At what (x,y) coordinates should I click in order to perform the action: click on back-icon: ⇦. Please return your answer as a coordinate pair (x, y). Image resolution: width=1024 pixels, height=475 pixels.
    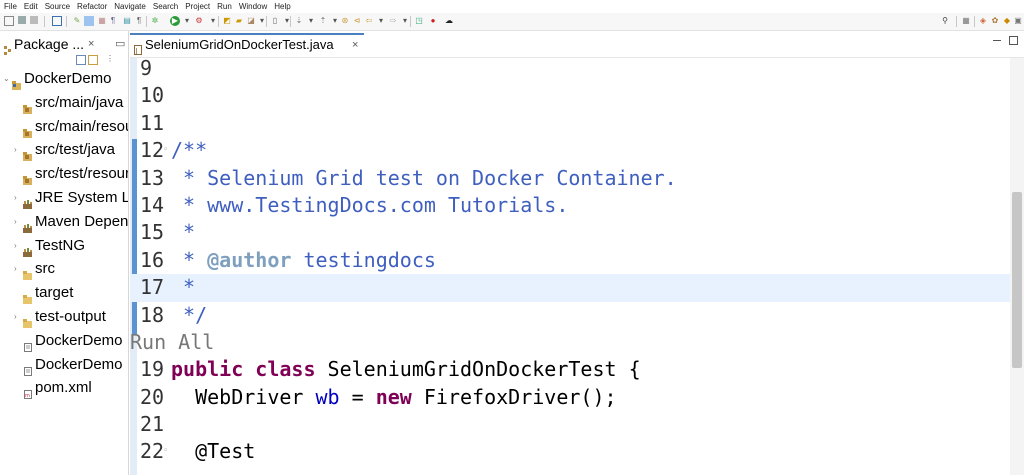
    Looking at the image, I should click on (369, 21).